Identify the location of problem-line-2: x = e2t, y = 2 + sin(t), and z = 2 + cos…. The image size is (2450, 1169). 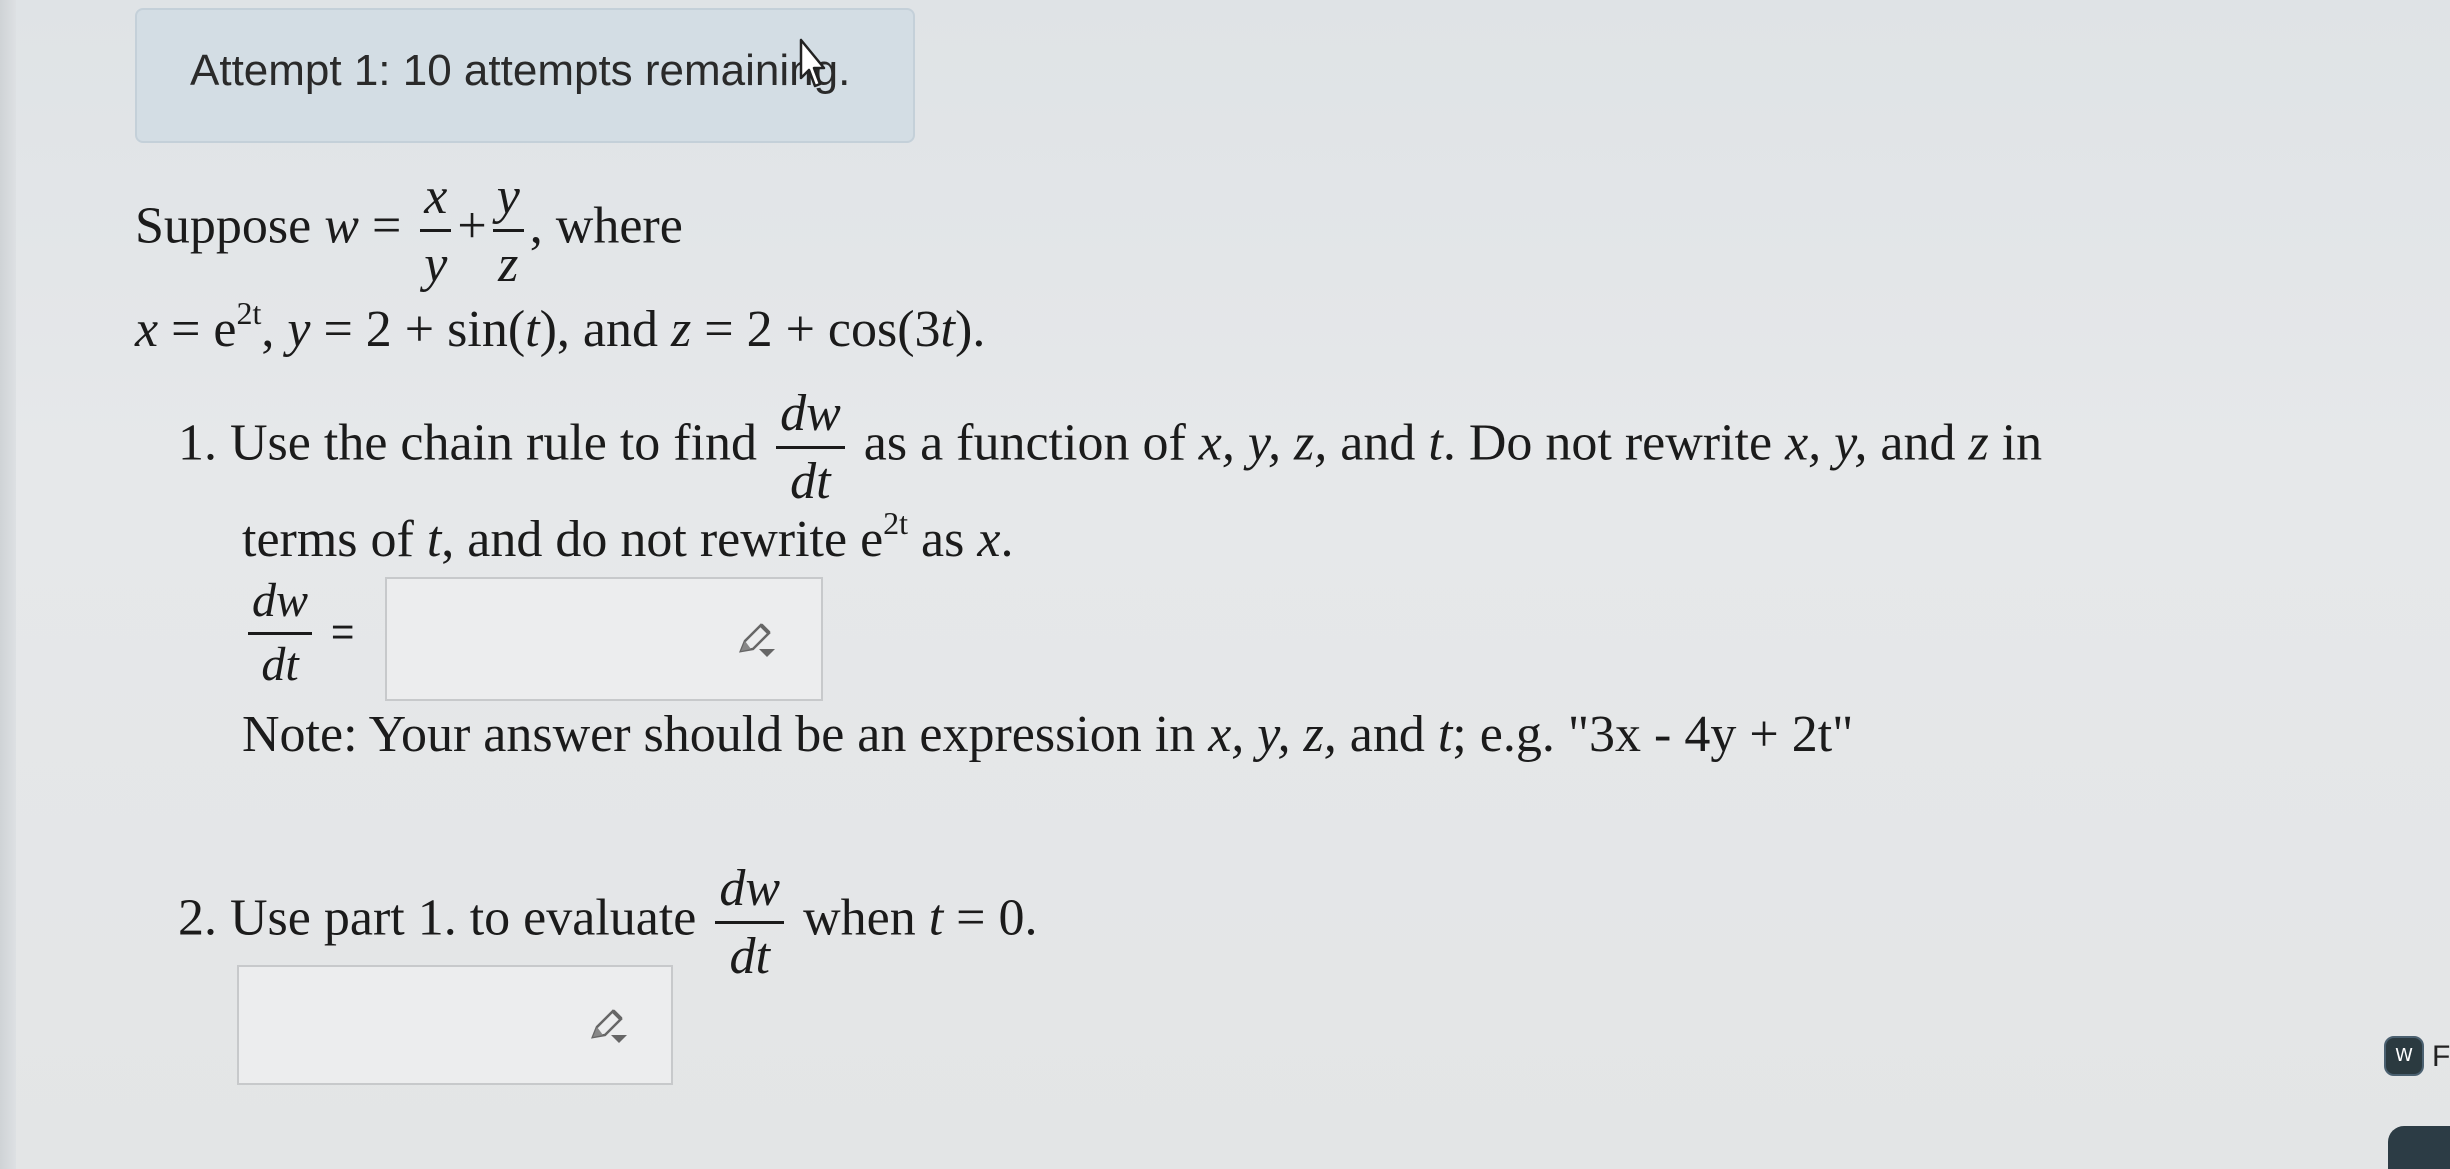
(560, 326).